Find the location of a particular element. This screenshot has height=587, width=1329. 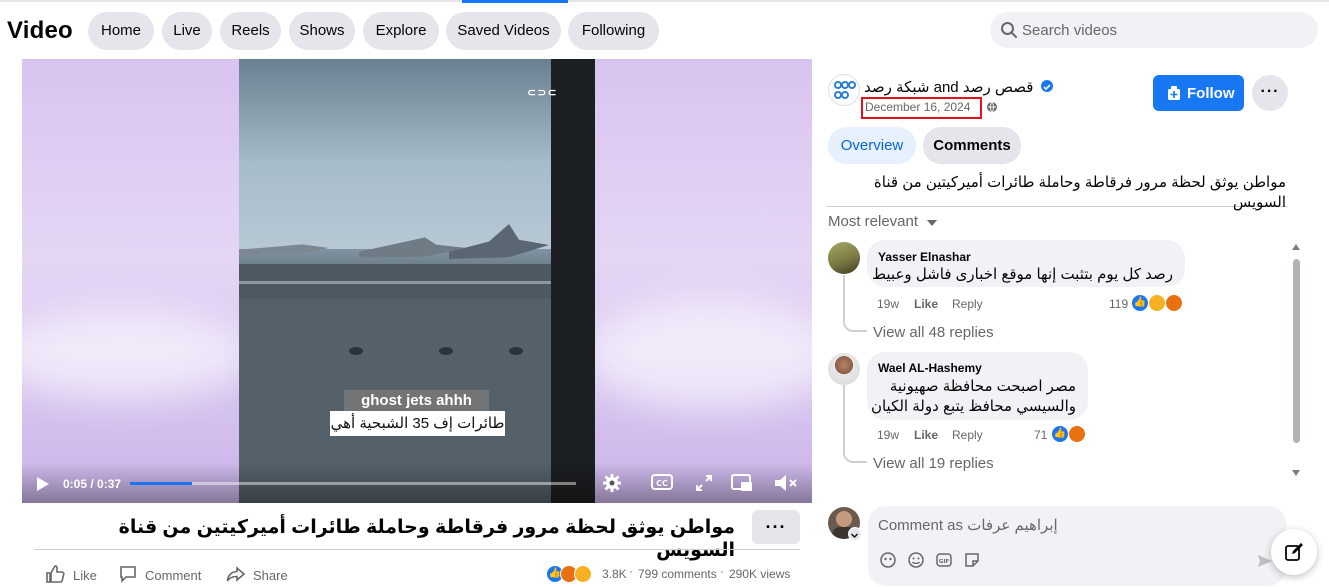

comments-count: 799 comments is located at coordinates (677, 574).